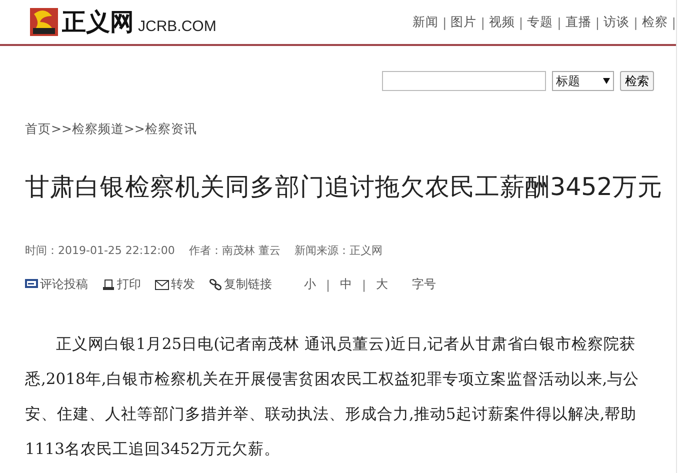  Describe the element at coordinates (240, 284) in the screenshot. I see `article-tool-link: 复制链接` at that location.